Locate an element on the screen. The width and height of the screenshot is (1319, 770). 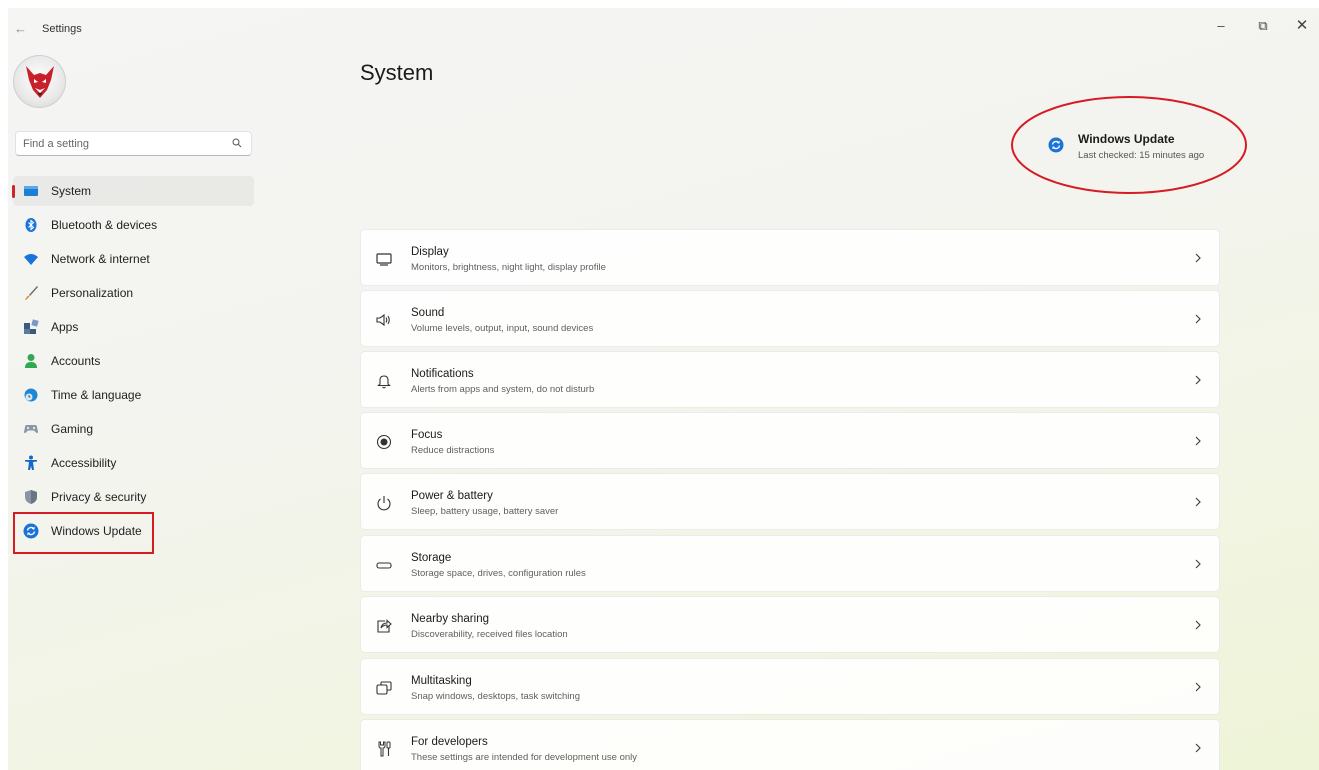
row-title: Nearby sharing is located at coordinates (450, 619).